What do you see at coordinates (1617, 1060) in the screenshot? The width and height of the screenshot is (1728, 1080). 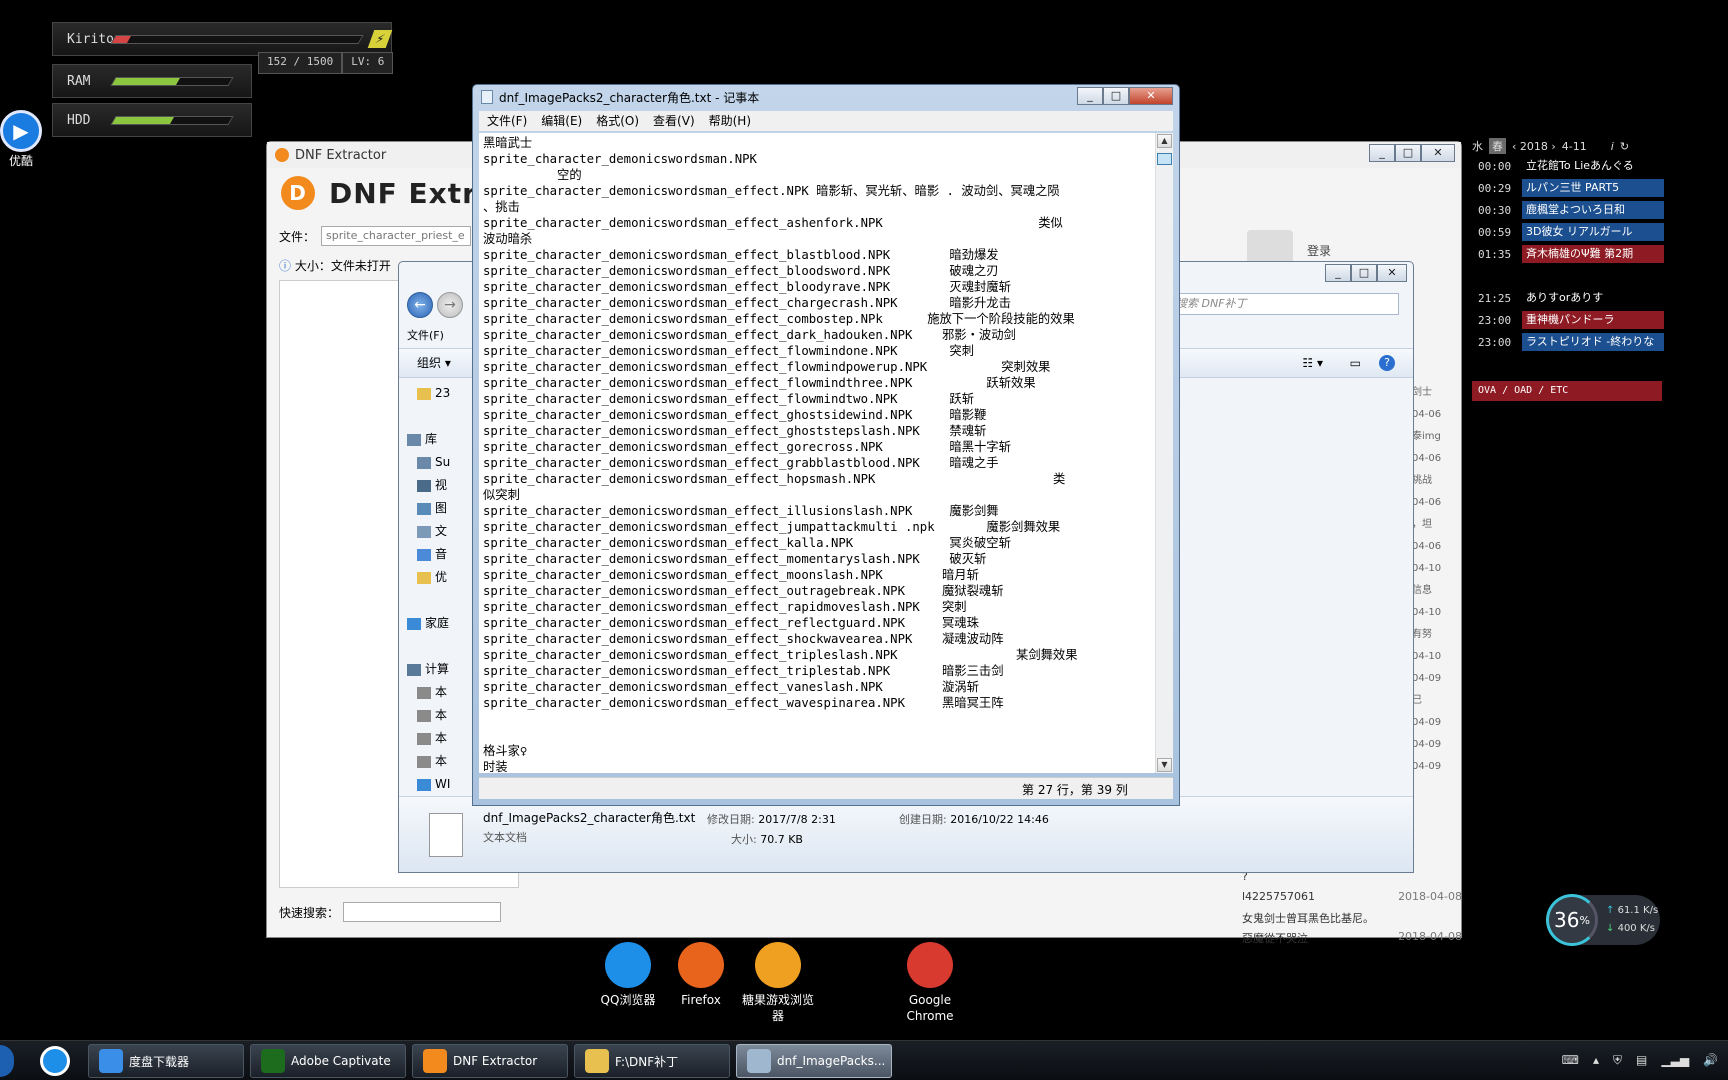 I see `shield-icon: ⛨` at bounding box center [1617, 1060].